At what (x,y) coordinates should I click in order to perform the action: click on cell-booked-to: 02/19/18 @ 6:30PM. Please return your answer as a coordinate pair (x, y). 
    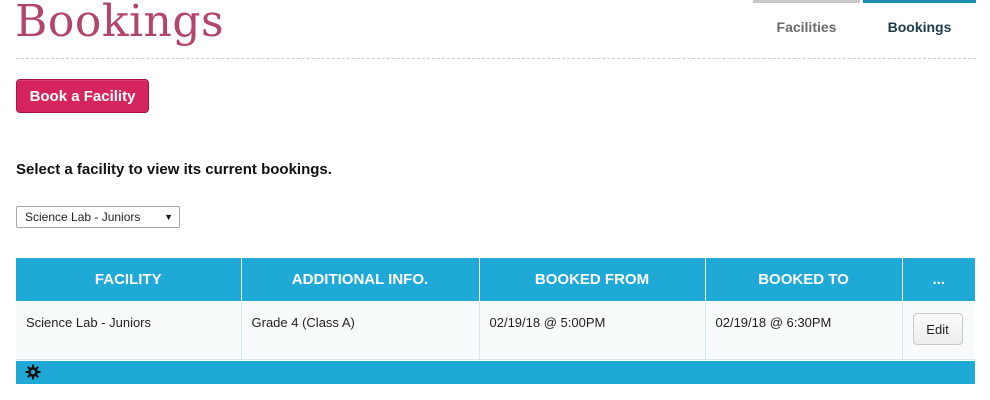
    Looking at the image, I should click on (804, 330).